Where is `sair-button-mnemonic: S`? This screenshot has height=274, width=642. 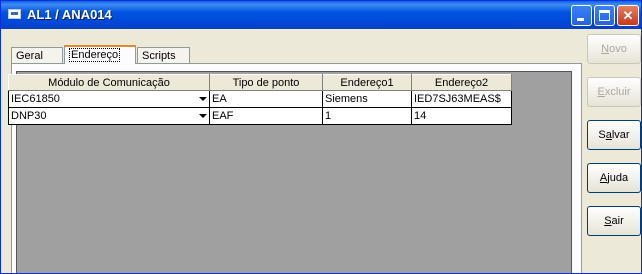
sair-button-mnemonic: S is located at coordinates (608, 221).